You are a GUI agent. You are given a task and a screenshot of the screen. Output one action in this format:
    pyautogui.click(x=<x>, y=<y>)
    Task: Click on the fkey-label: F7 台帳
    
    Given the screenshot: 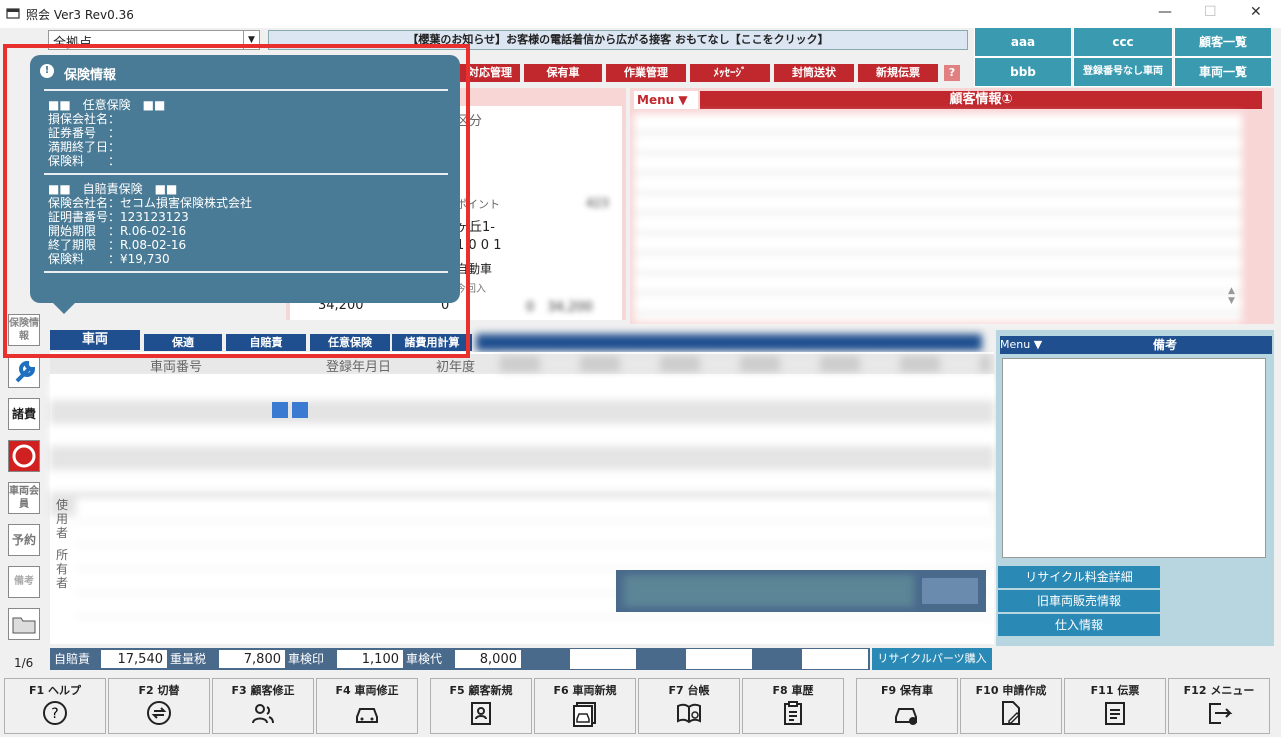 What is the action you would take?
    pyautogui.click(x=689, y=690)
    